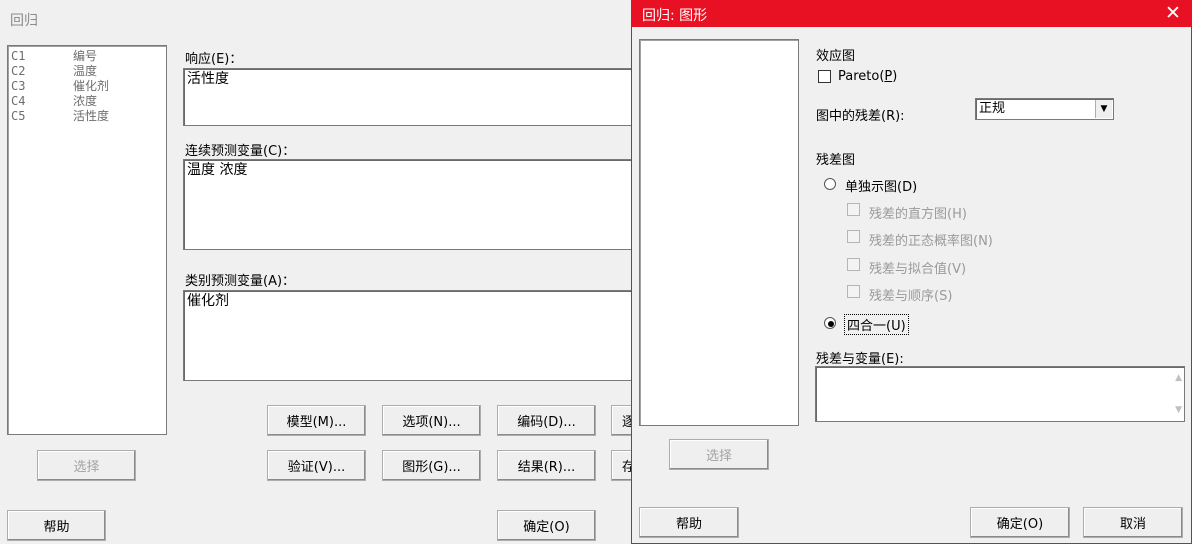 The width and height of the screenshot is (1192, 544). Describe the element at coordinates (876, 324) in the screenshot. I see `four-in-one-label: 四合一(U)` at that location.